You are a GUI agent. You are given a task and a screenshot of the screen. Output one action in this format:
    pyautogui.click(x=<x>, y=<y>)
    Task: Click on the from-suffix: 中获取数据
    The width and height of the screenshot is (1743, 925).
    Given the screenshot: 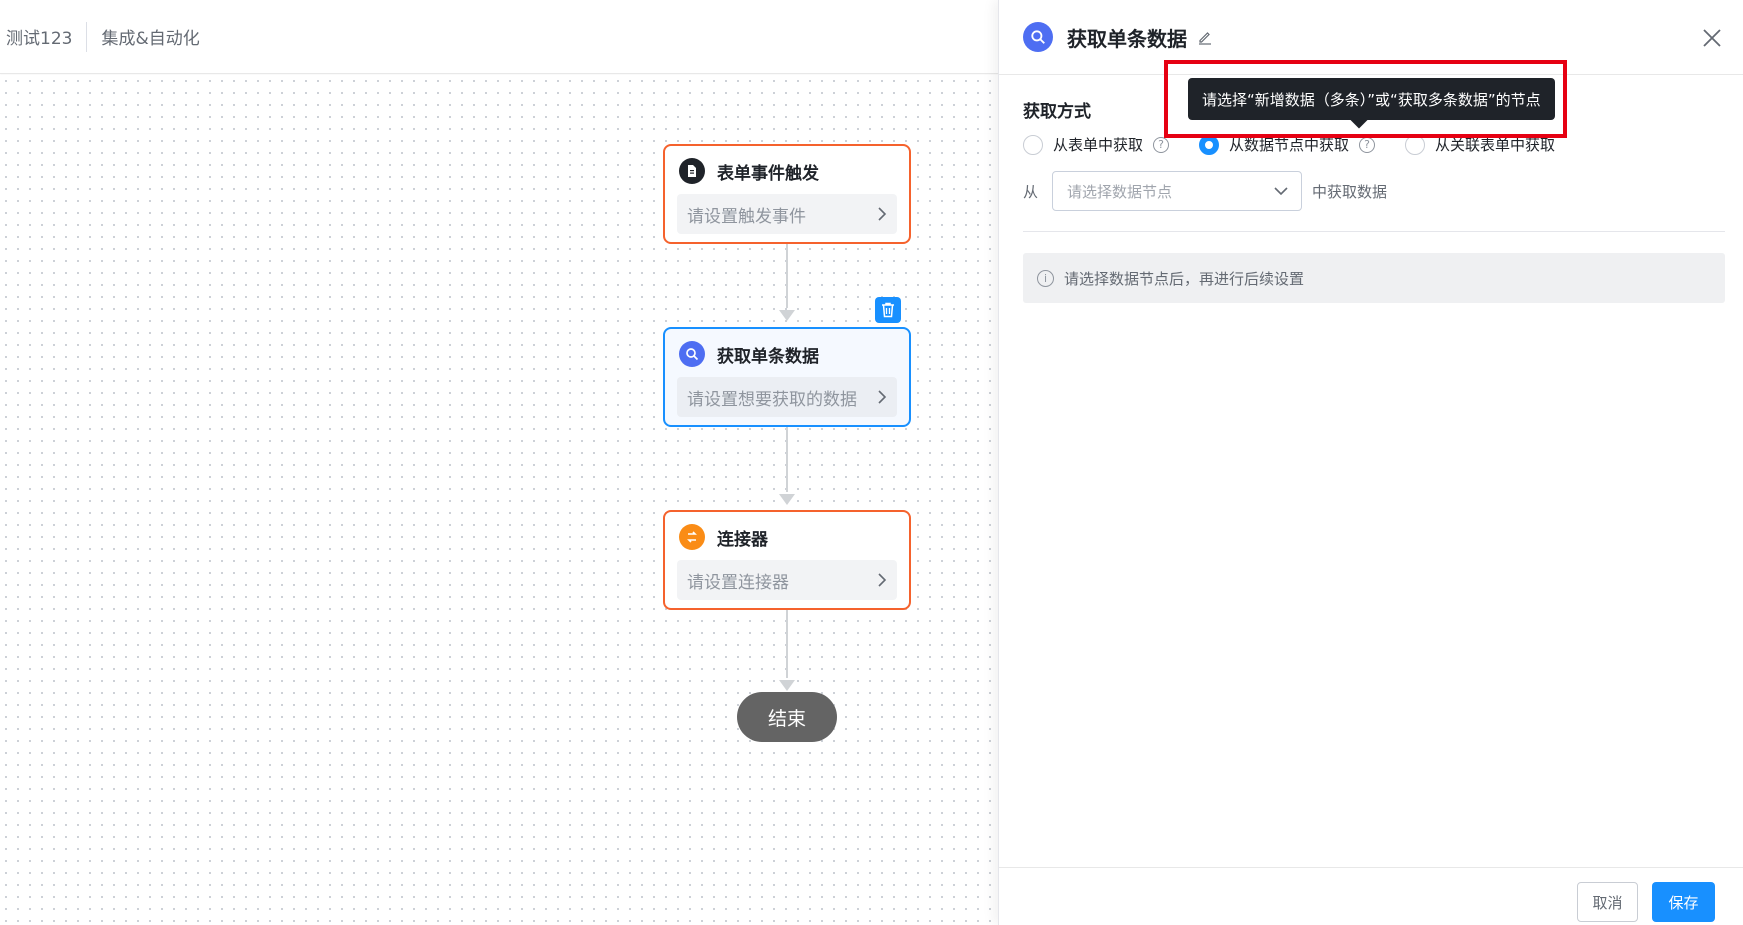 What is the action you would take?
    pyautogui.click(x=1350, y=191)
    